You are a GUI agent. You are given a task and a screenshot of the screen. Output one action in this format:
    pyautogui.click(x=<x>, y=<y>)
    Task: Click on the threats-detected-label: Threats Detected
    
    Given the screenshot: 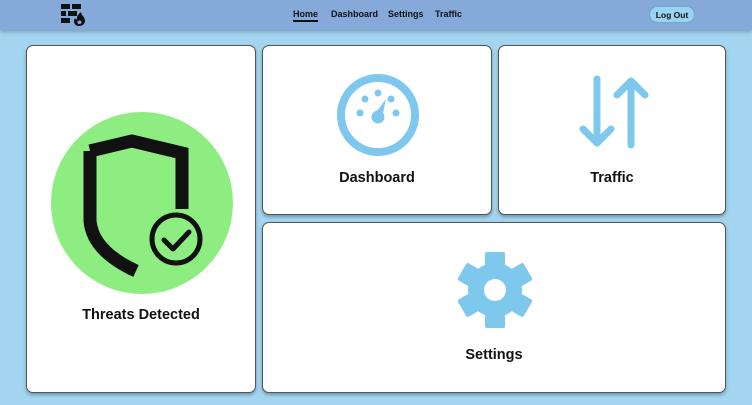 What is the action you would take?
    pyautogui.click(x=141, y=315)
    